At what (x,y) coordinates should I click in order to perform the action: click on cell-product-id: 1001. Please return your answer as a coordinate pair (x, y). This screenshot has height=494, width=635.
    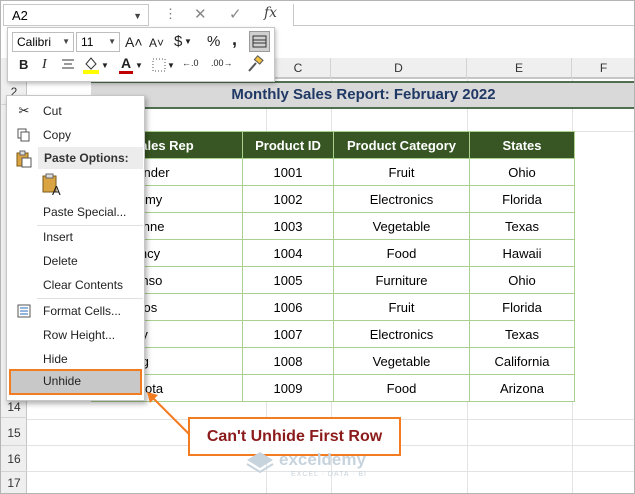
    Looking at the image, I should click on (288, 172).